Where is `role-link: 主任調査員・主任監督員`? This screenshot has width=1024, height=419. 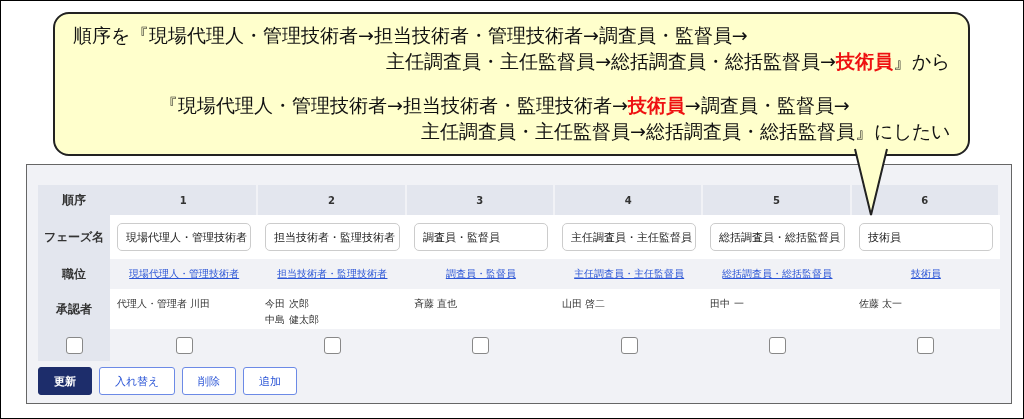
role-link: 主任調査員・主任監督員 is located at coordinates (629, 274).